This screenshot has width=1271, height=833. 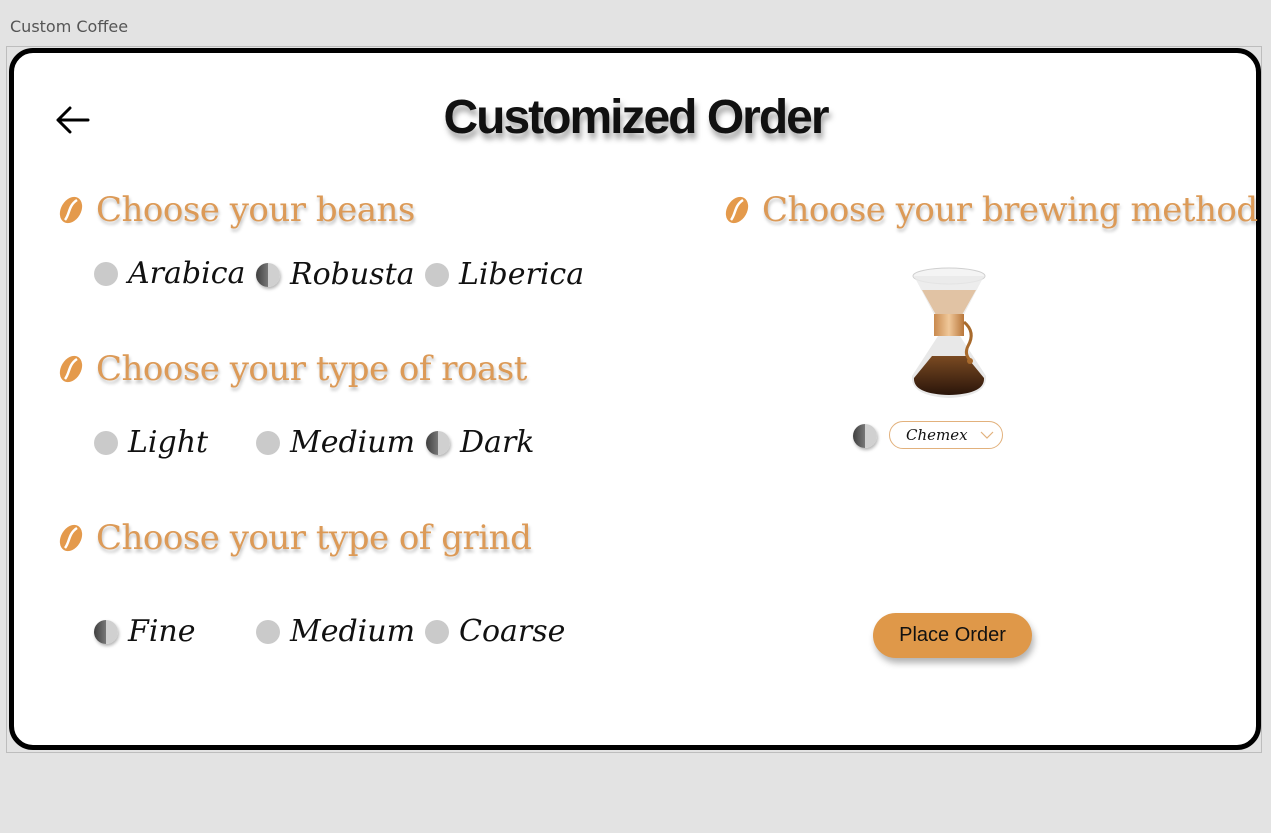 I want to click on brewing-method-select: Chemex, so click(x=946, y=435).